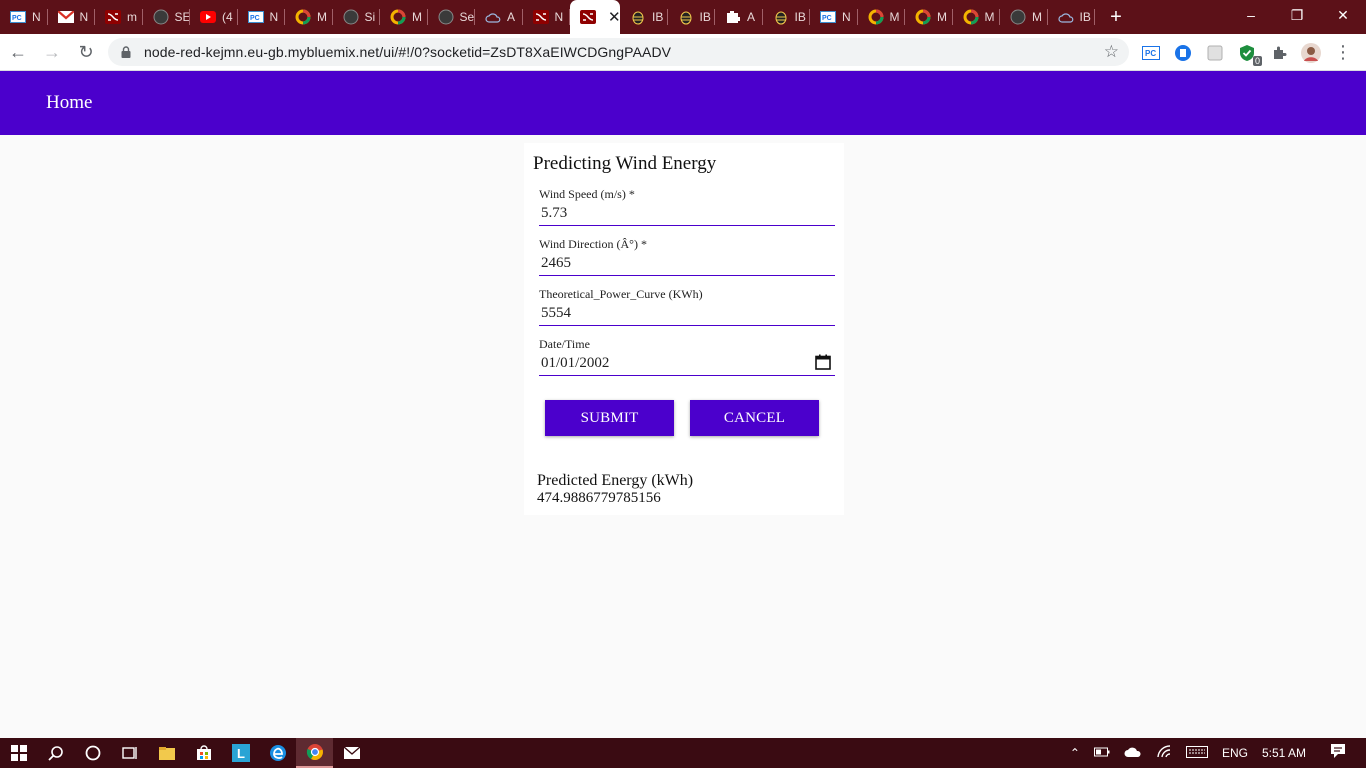 The height and width of the screenshot is (768, 1366). Describe the element at coordinates (113, 17) in the screenshot. I see `node-red-icon` at that location.